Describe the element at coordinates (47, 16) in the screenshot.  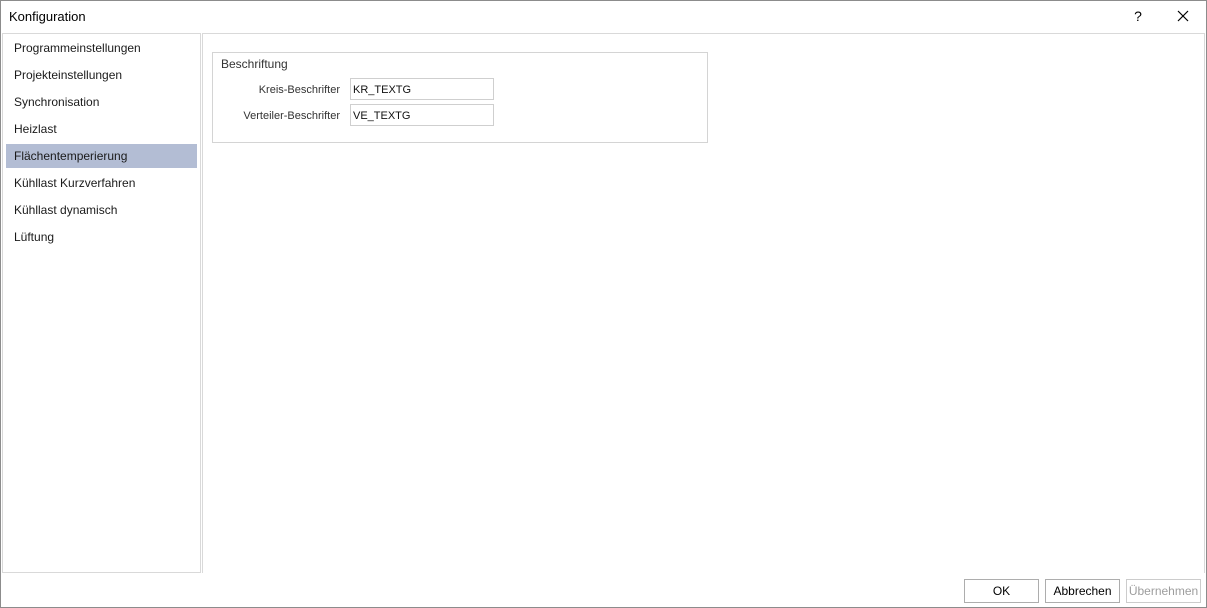
I see `window-title: Konfiguration` at that location.